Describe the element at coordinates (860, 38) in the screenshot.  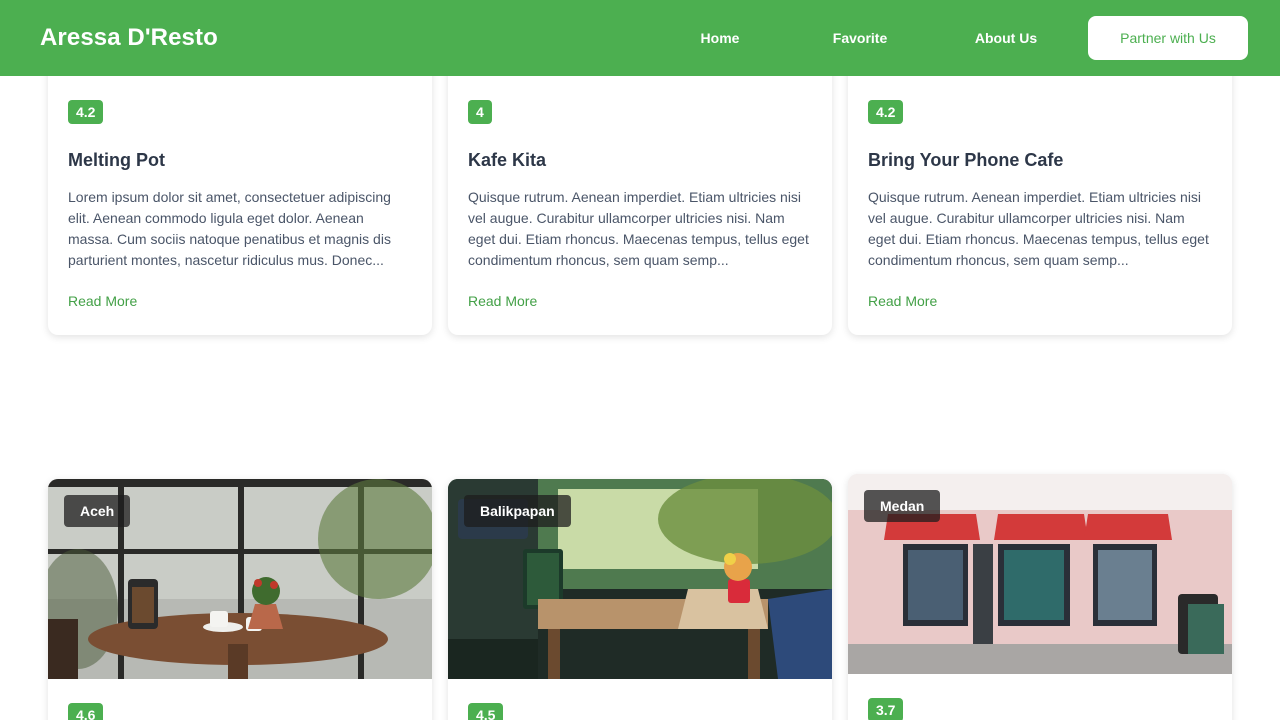
I see `nav-link-favorite: Favorite` at that location.